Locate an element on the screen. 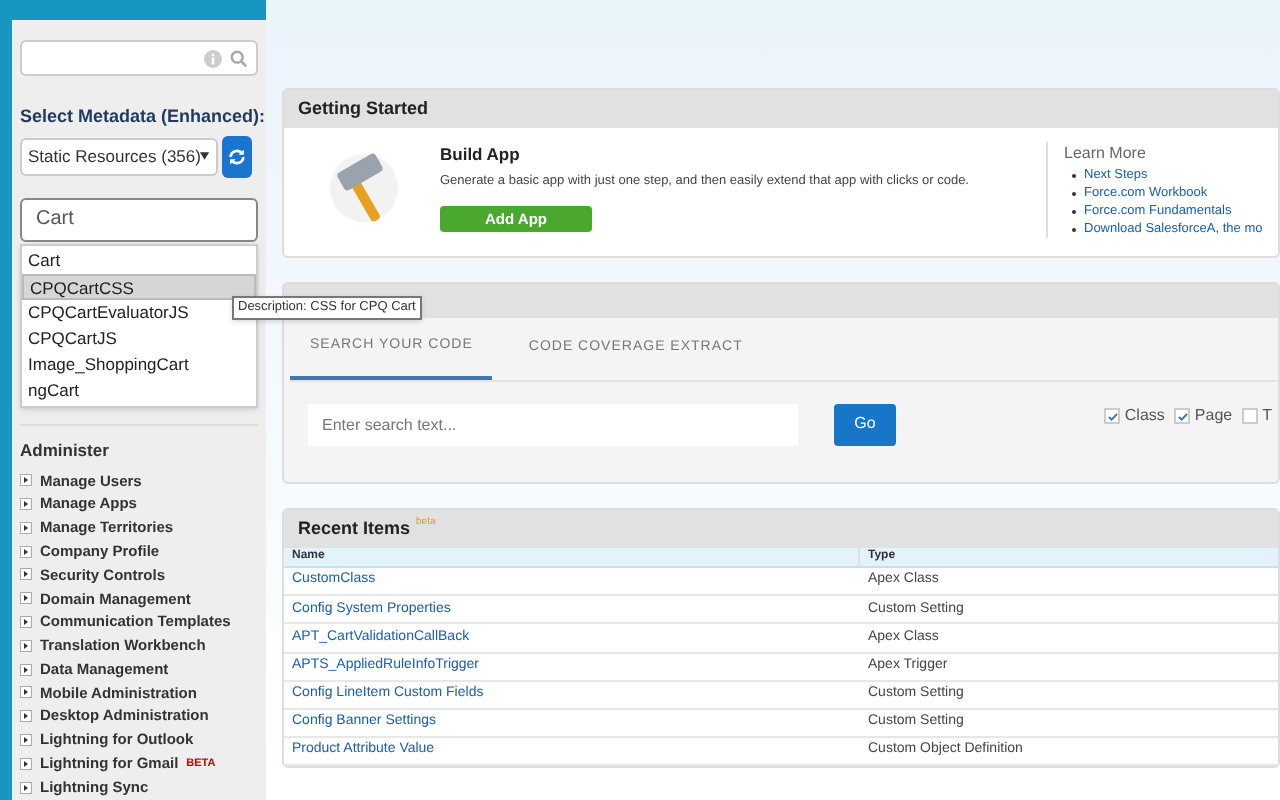 The height and width of the screenshot is (800, 1280). refresh-icon is located at coordinates (237, 156).